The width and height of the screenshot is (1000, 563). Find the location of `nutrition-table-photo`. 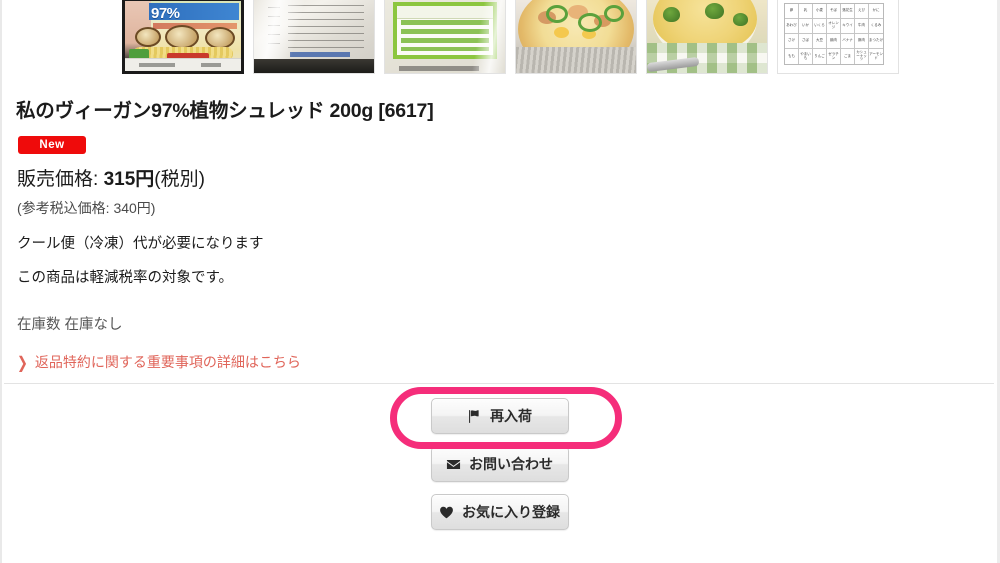

nutrition-table-photo is located at coordinates (445, 36).